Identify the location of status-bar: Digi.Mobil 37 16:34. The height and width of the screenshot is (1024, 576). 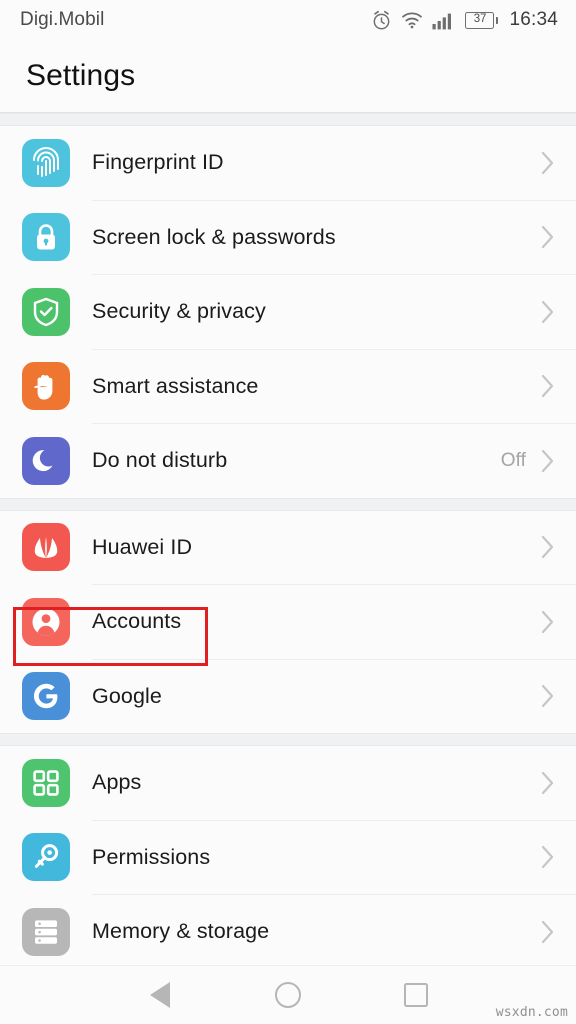
(288, 20).